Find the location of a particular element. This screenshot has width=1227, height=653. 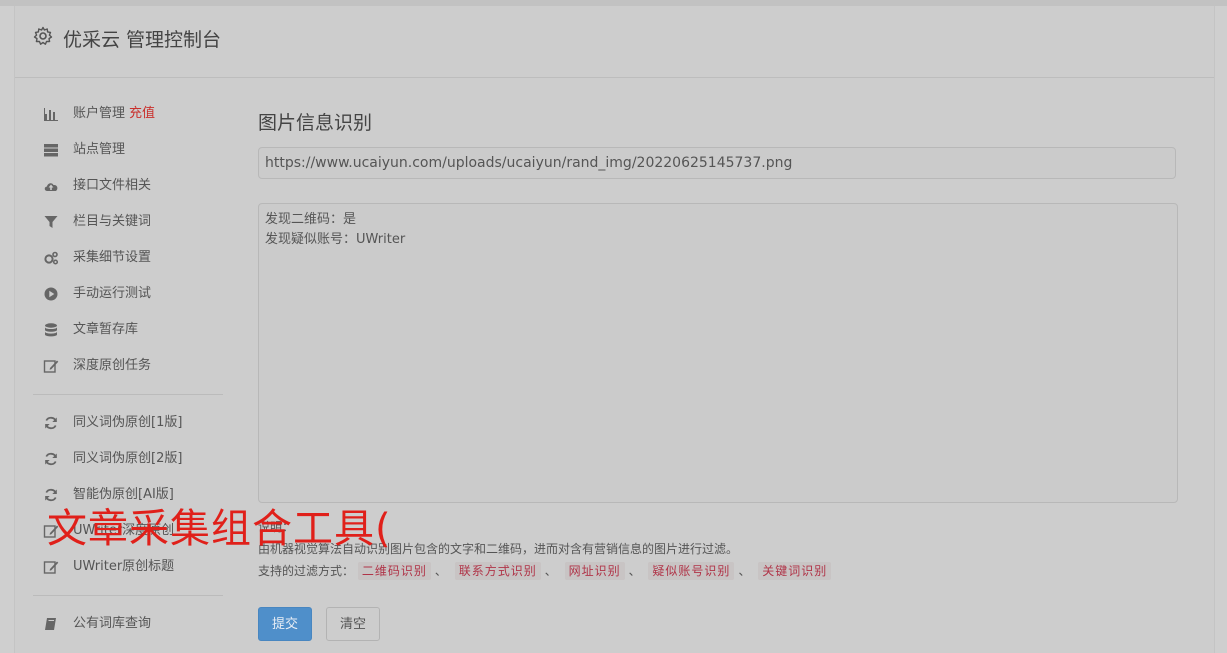

sidebar-item: 深度原创任务 is located at coordinates (128, 366).